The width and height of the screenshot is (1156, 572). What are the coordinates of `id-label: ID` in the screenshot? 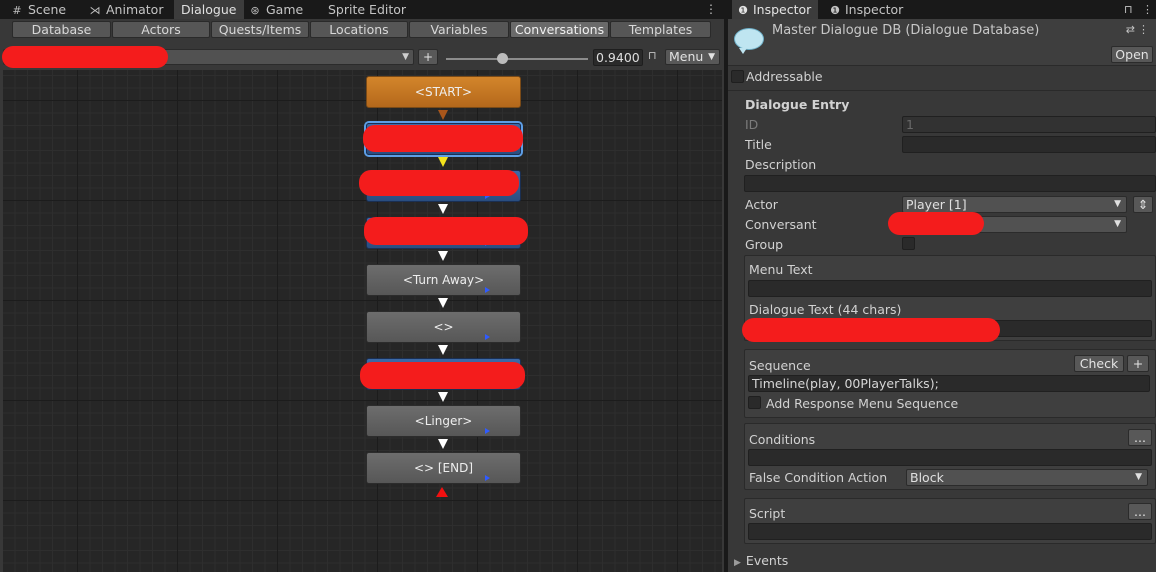 It's located at (752, 124).